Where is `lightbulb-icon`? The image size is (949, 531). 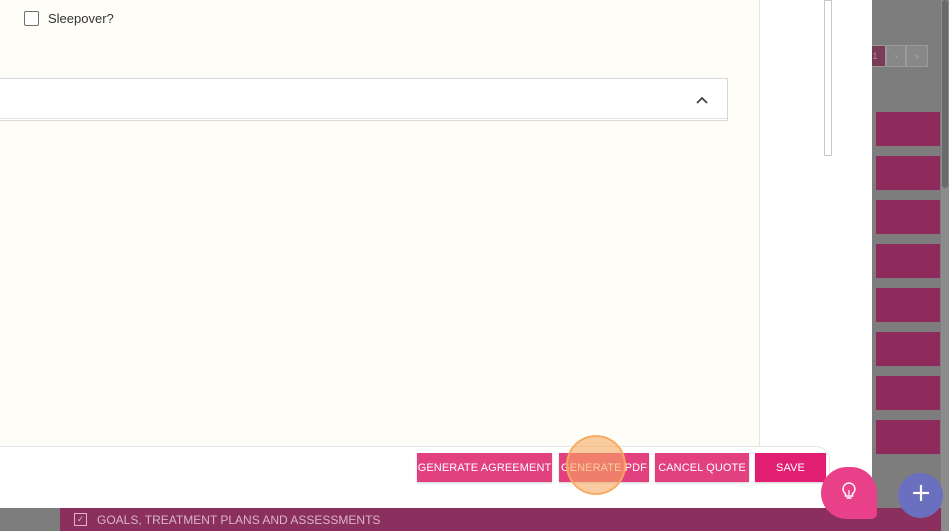
lightbulb-icon is located at coordinates (849, 493).